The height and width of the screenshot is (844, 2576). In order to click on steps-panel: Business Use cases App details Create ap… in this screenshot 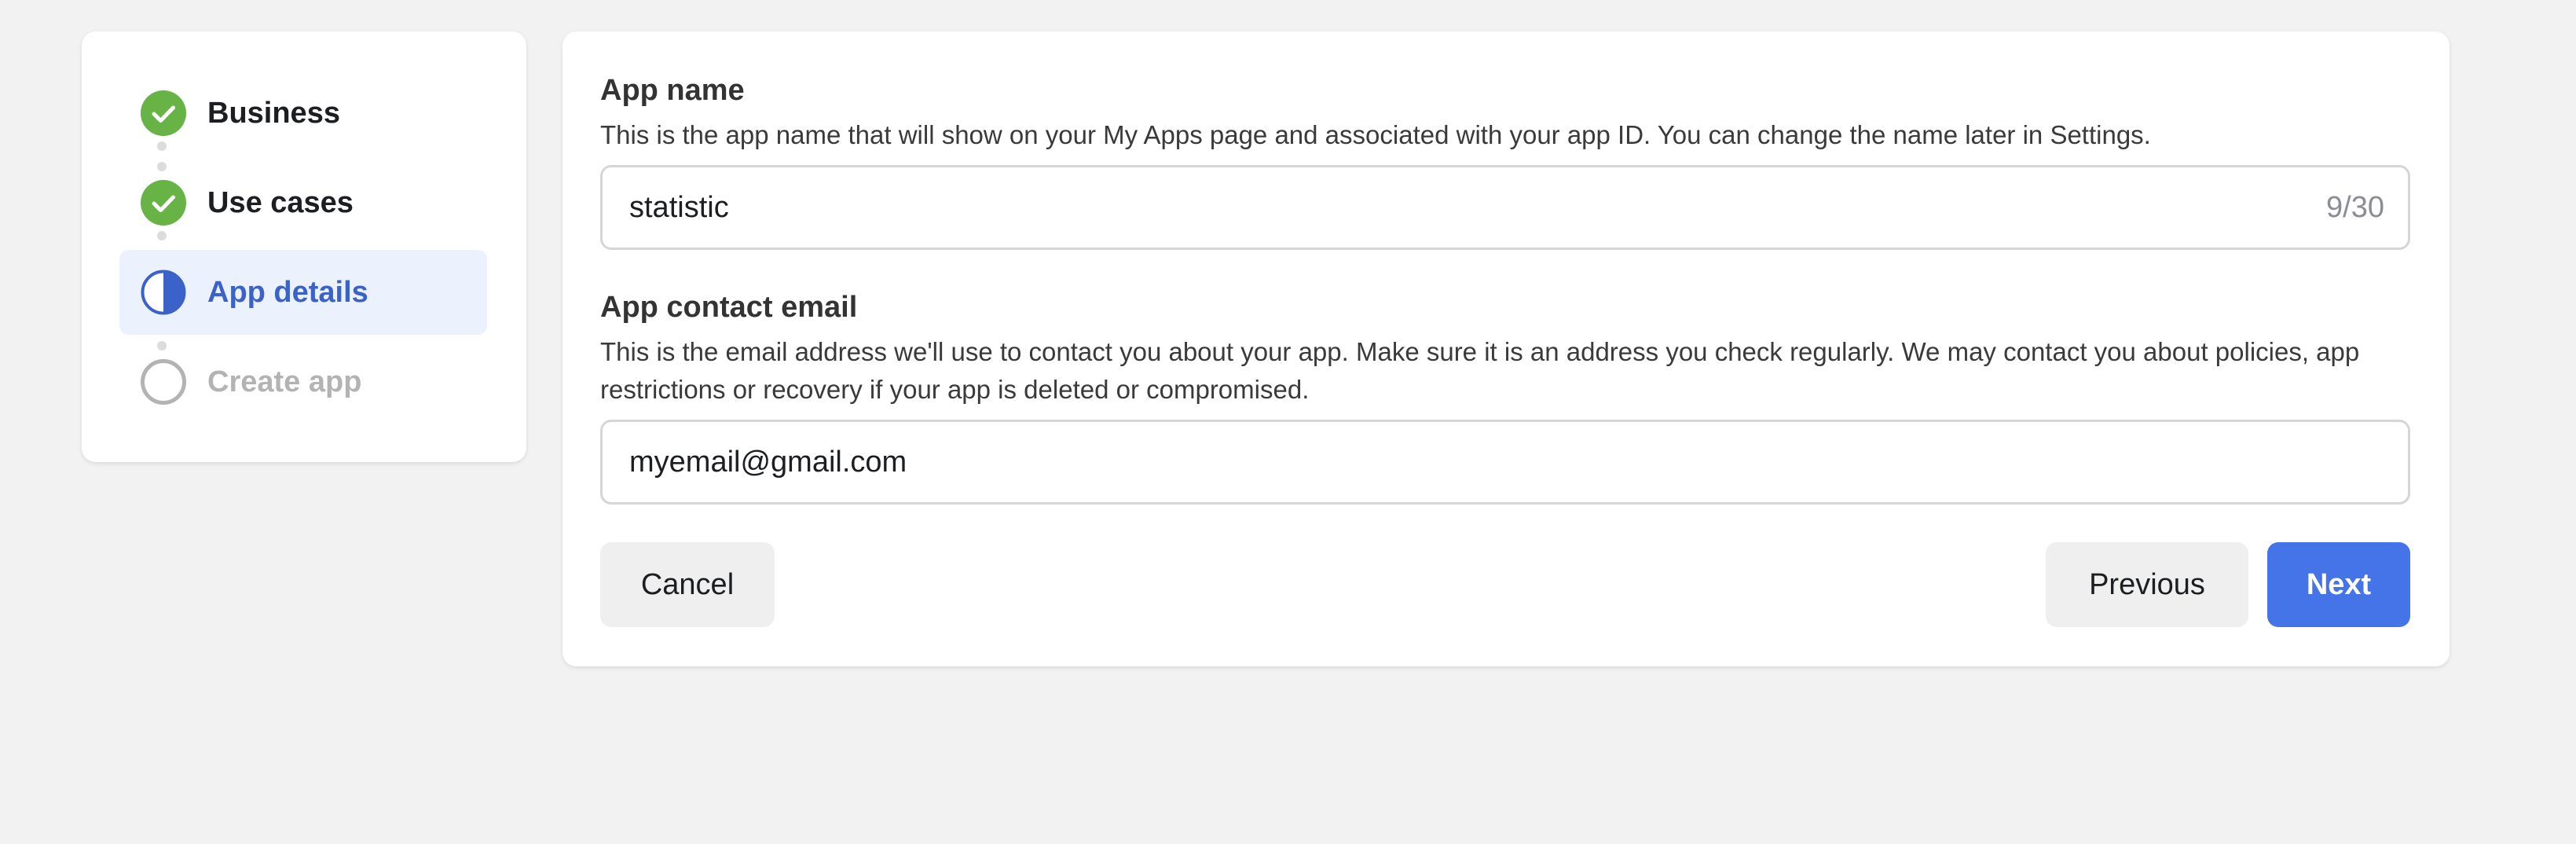, I will do `click(304, 246)`.